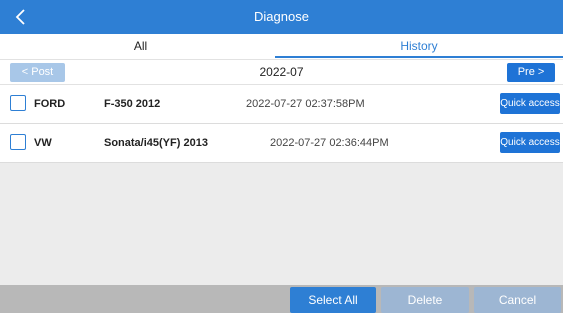 Image resolution: width=563 pixels, height=313 pixels. I want to click on page-title: Diagnose, so click(281, 16).